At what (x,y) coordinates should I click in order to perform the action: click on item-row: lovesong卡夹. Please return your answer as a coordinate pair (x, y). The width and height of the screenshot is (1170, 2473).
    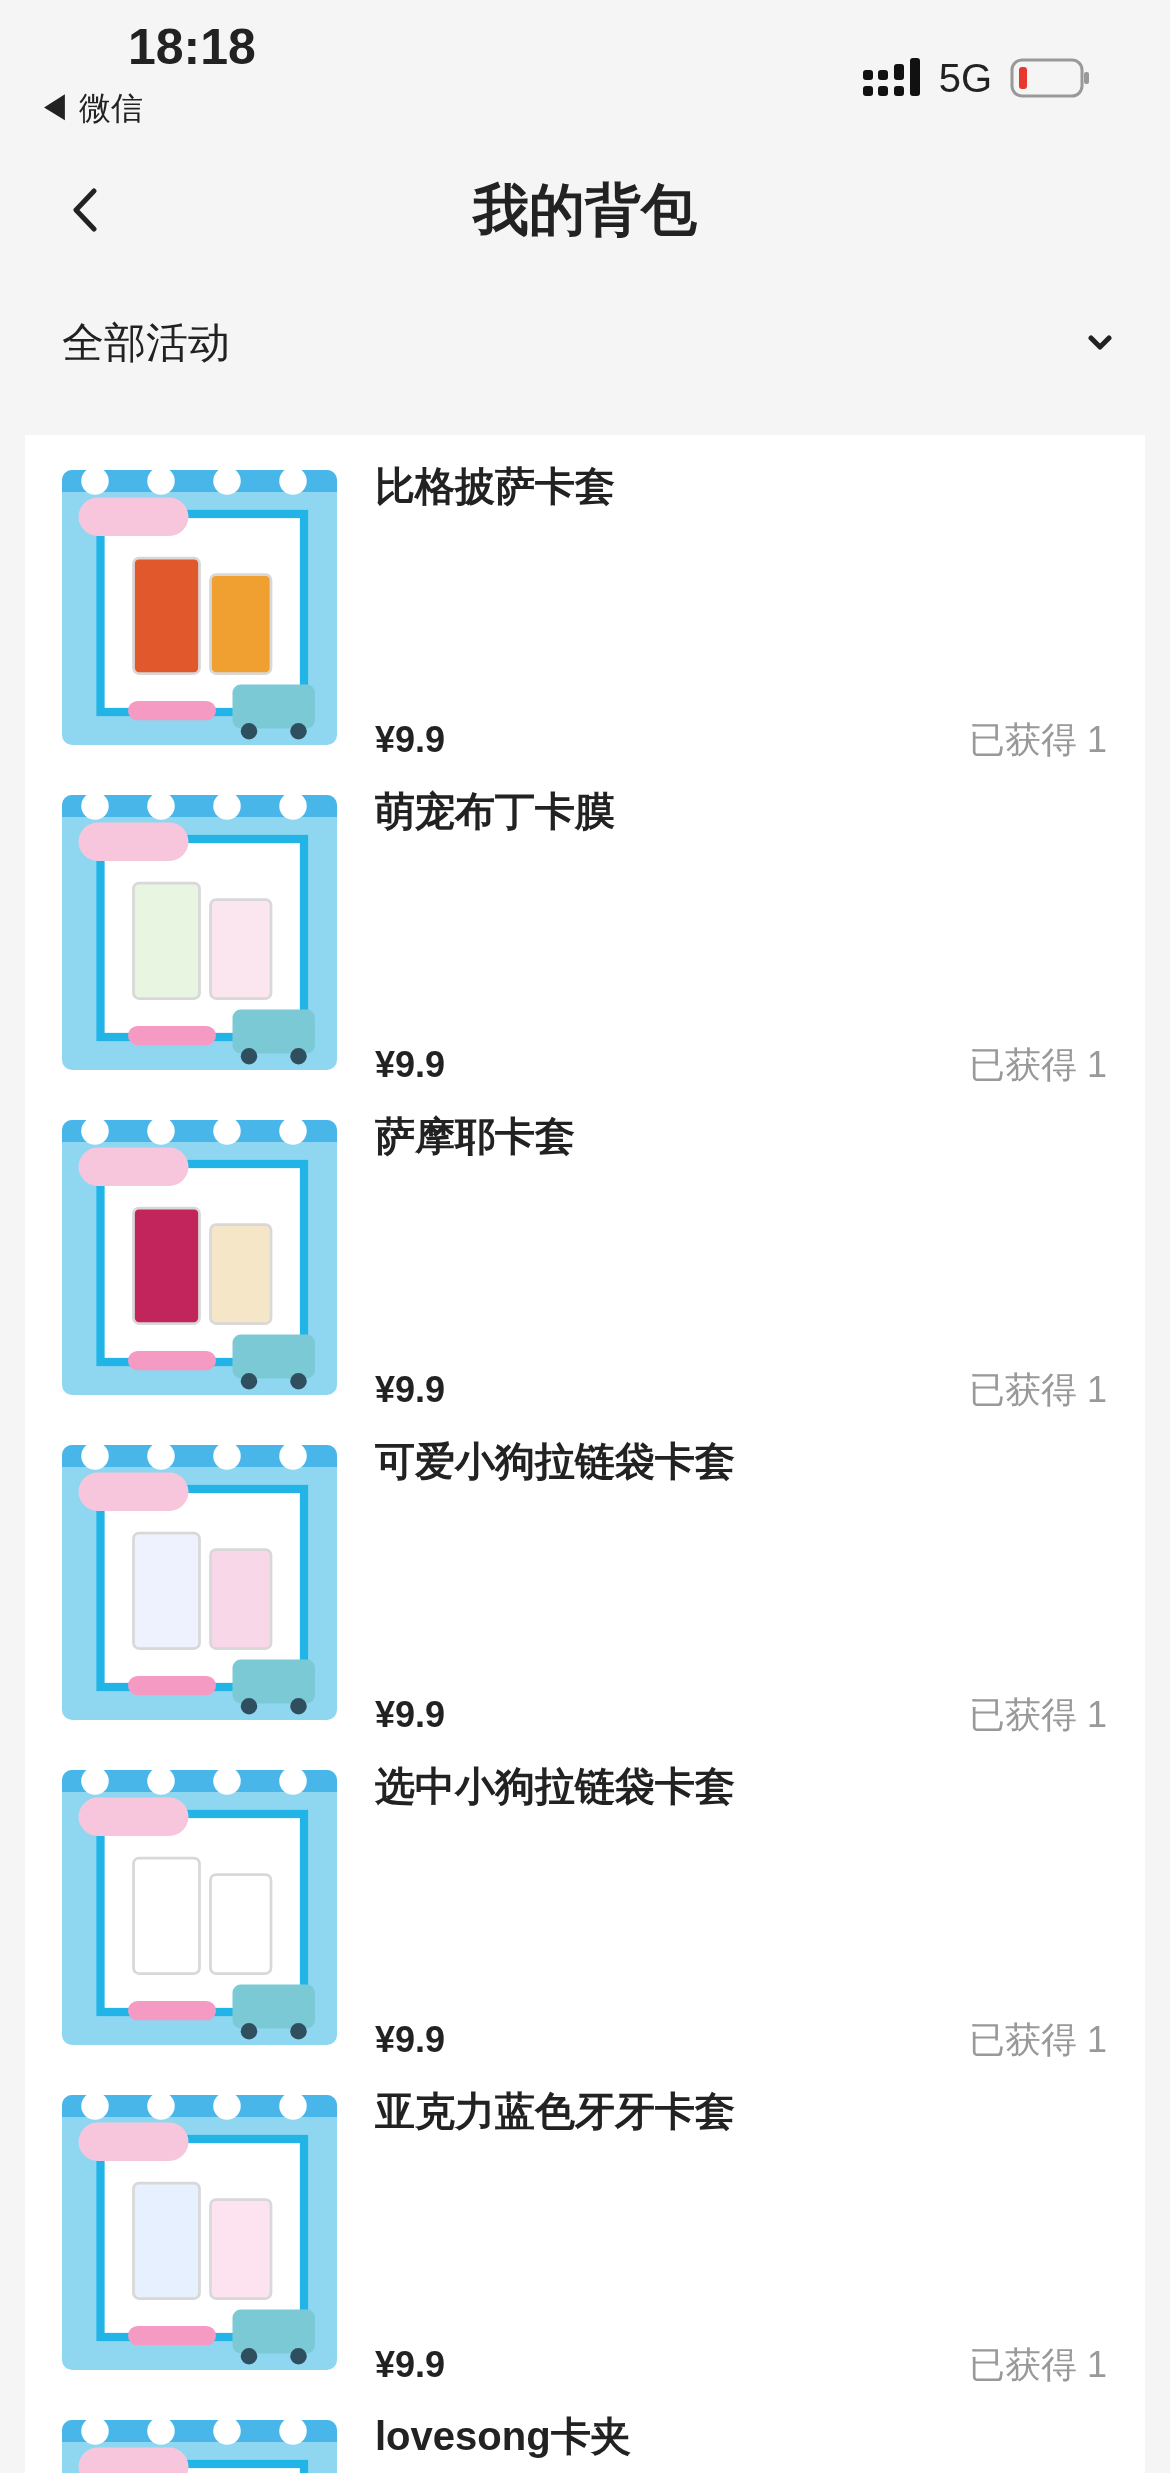
    Looking at the image, I should click on (585, 2429).